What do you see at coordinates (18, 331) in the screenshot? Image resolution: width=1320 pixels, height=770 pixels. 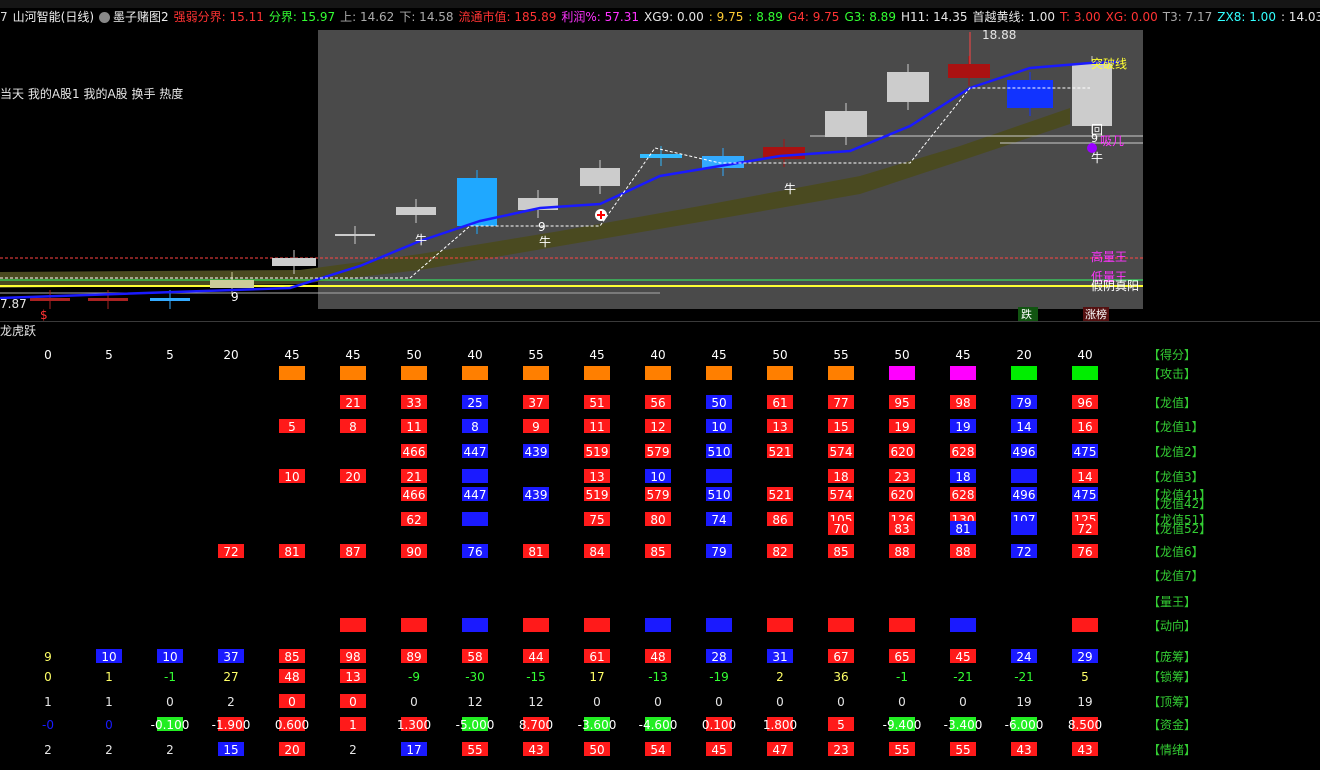 I see `panel-title: 龙虎跃` at bounding box center [18, 331].